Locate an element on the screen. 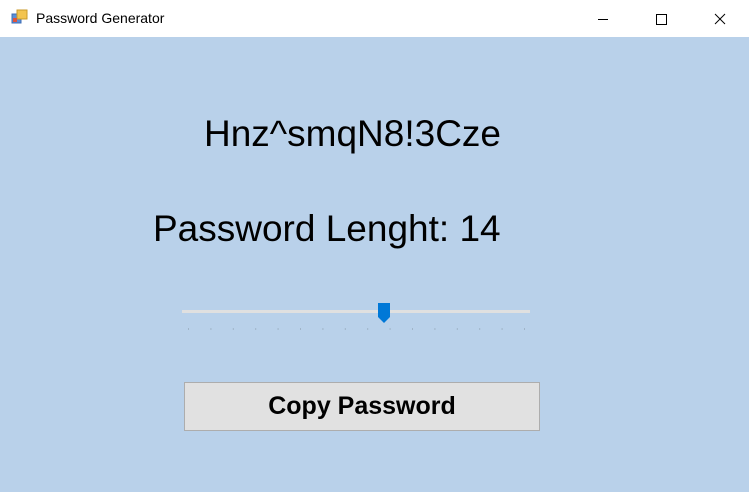  close-button is located at coordinates (720, 18).